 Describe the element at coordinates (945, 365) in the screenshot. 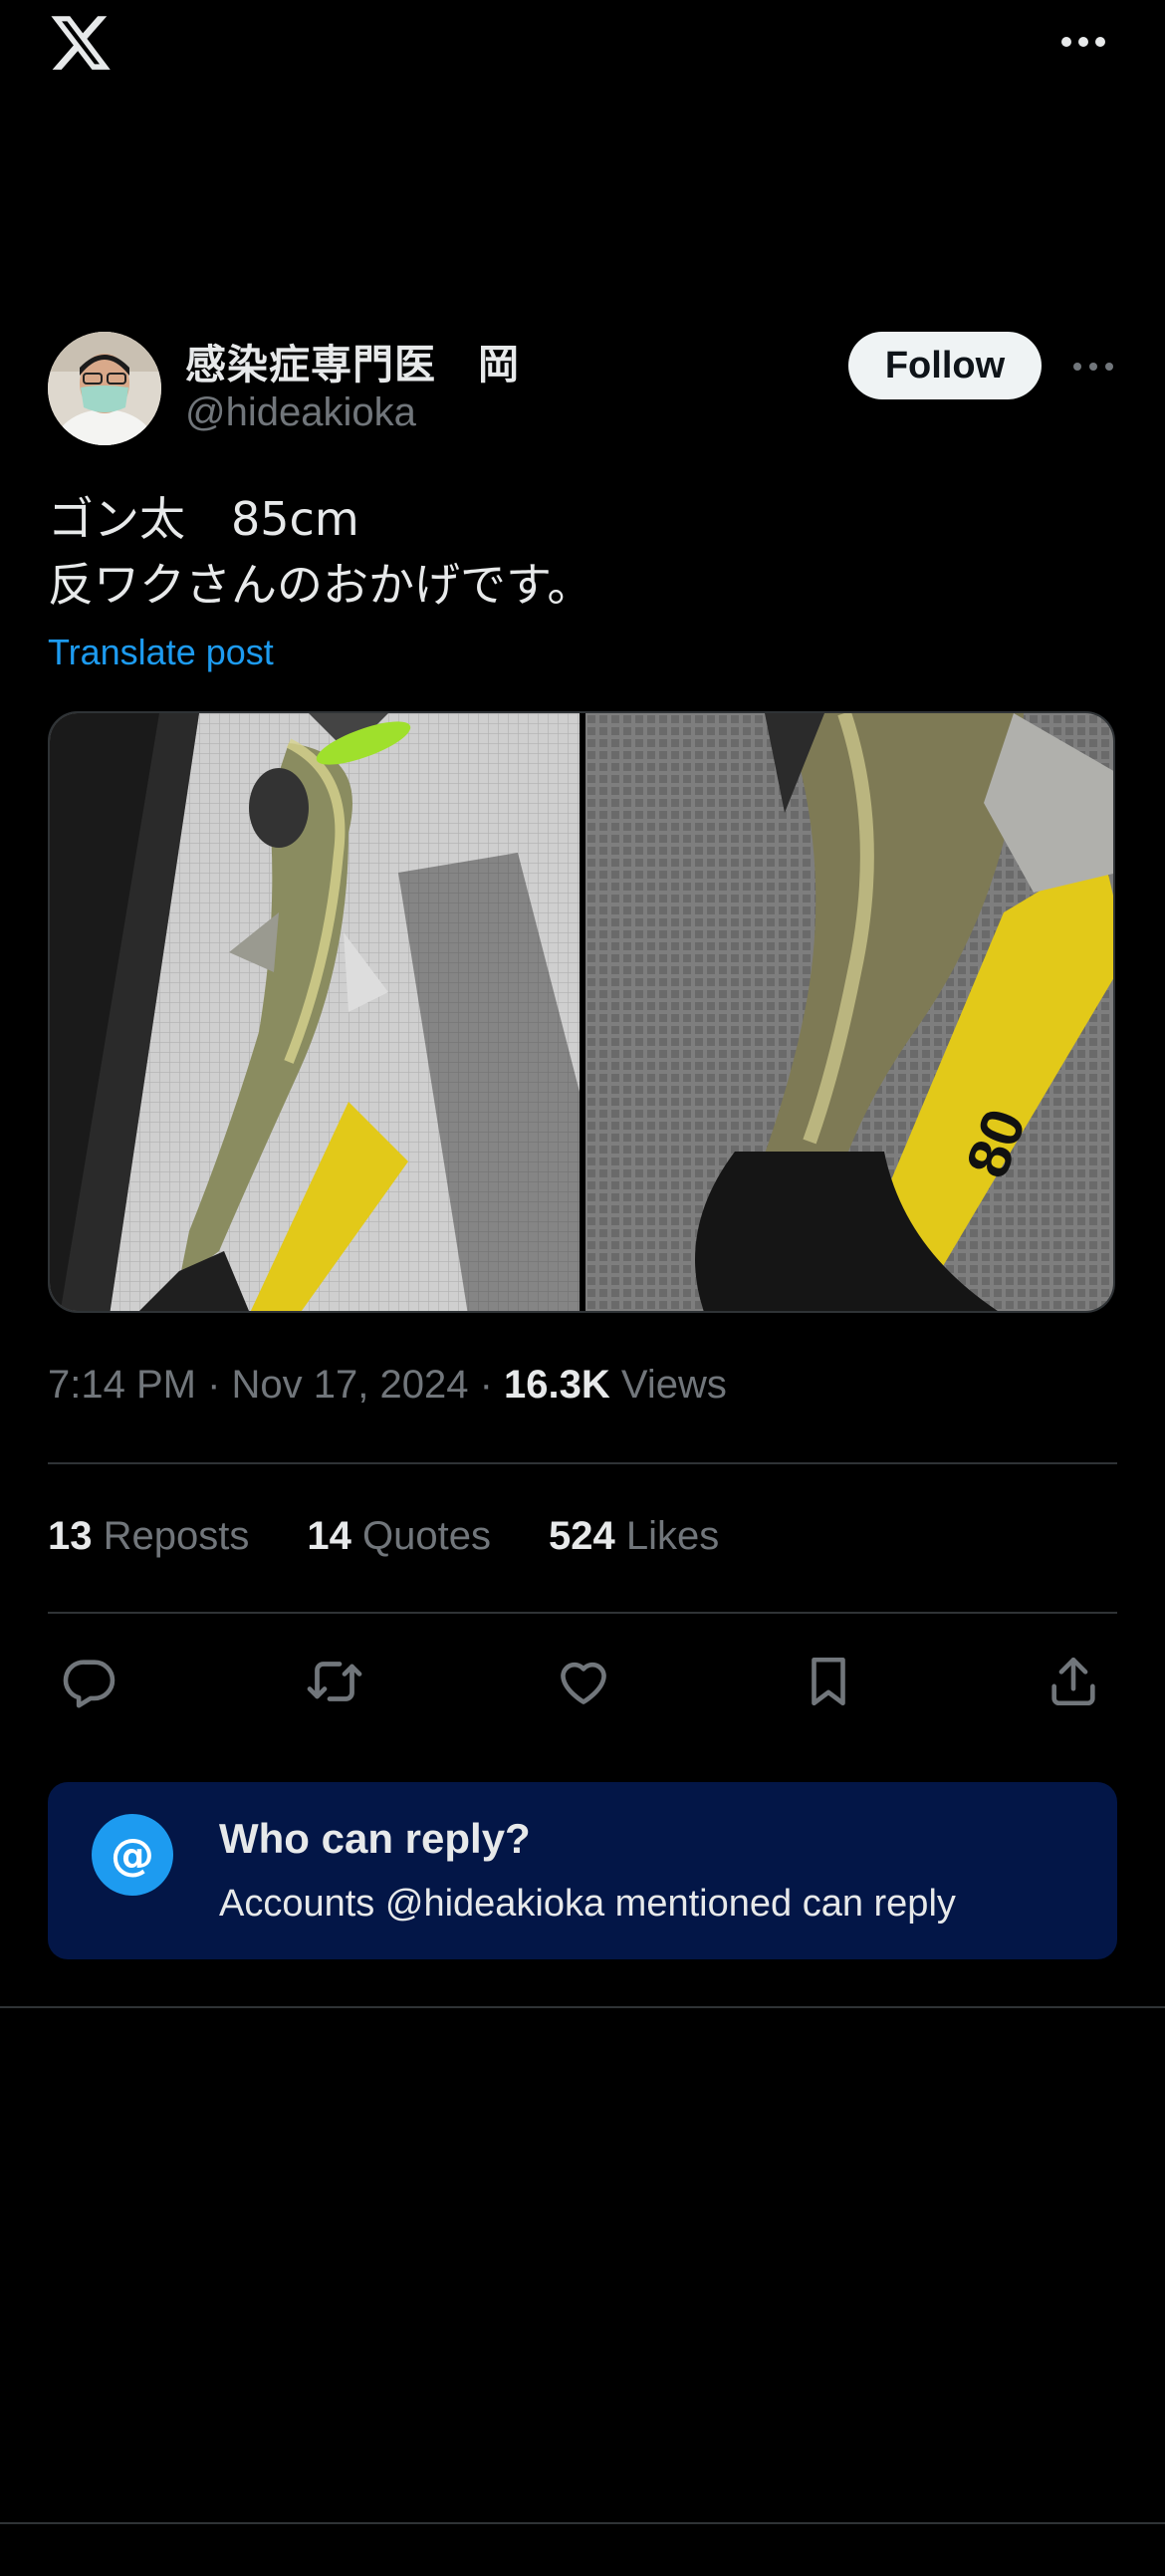

I see `follow-button: Follow` at that location.